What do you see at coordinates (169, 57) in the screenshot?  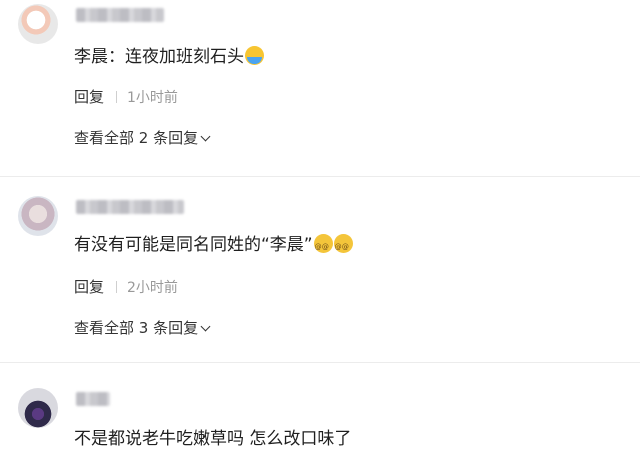 I see `comment-text: 李晨：连夜加班刻石头` at bounding box center [169, 57].